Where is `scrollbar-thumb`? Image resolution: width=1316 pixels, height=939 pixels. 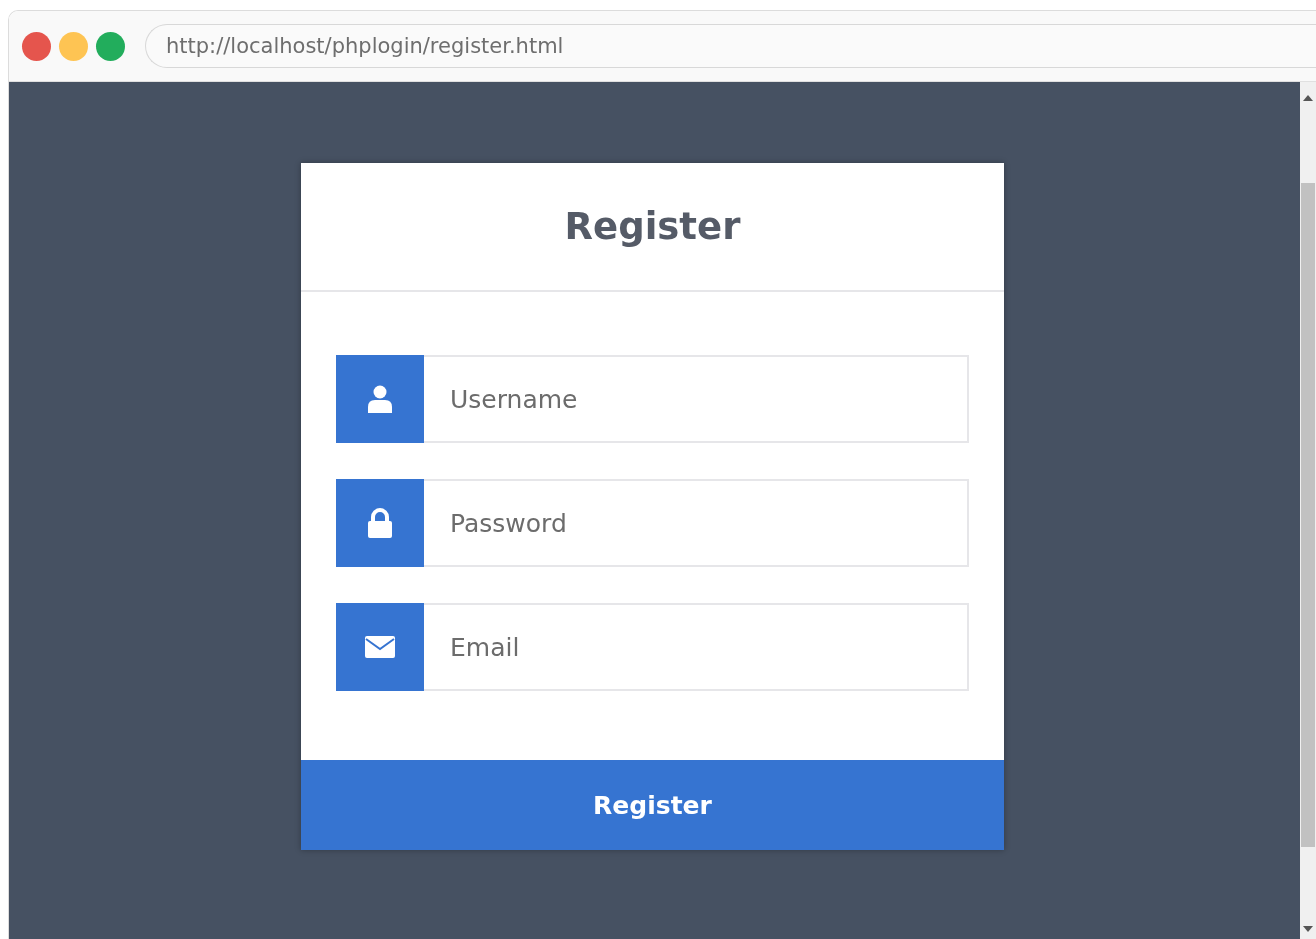 scrollbar-thumb is located at coordinates (1308, 515).